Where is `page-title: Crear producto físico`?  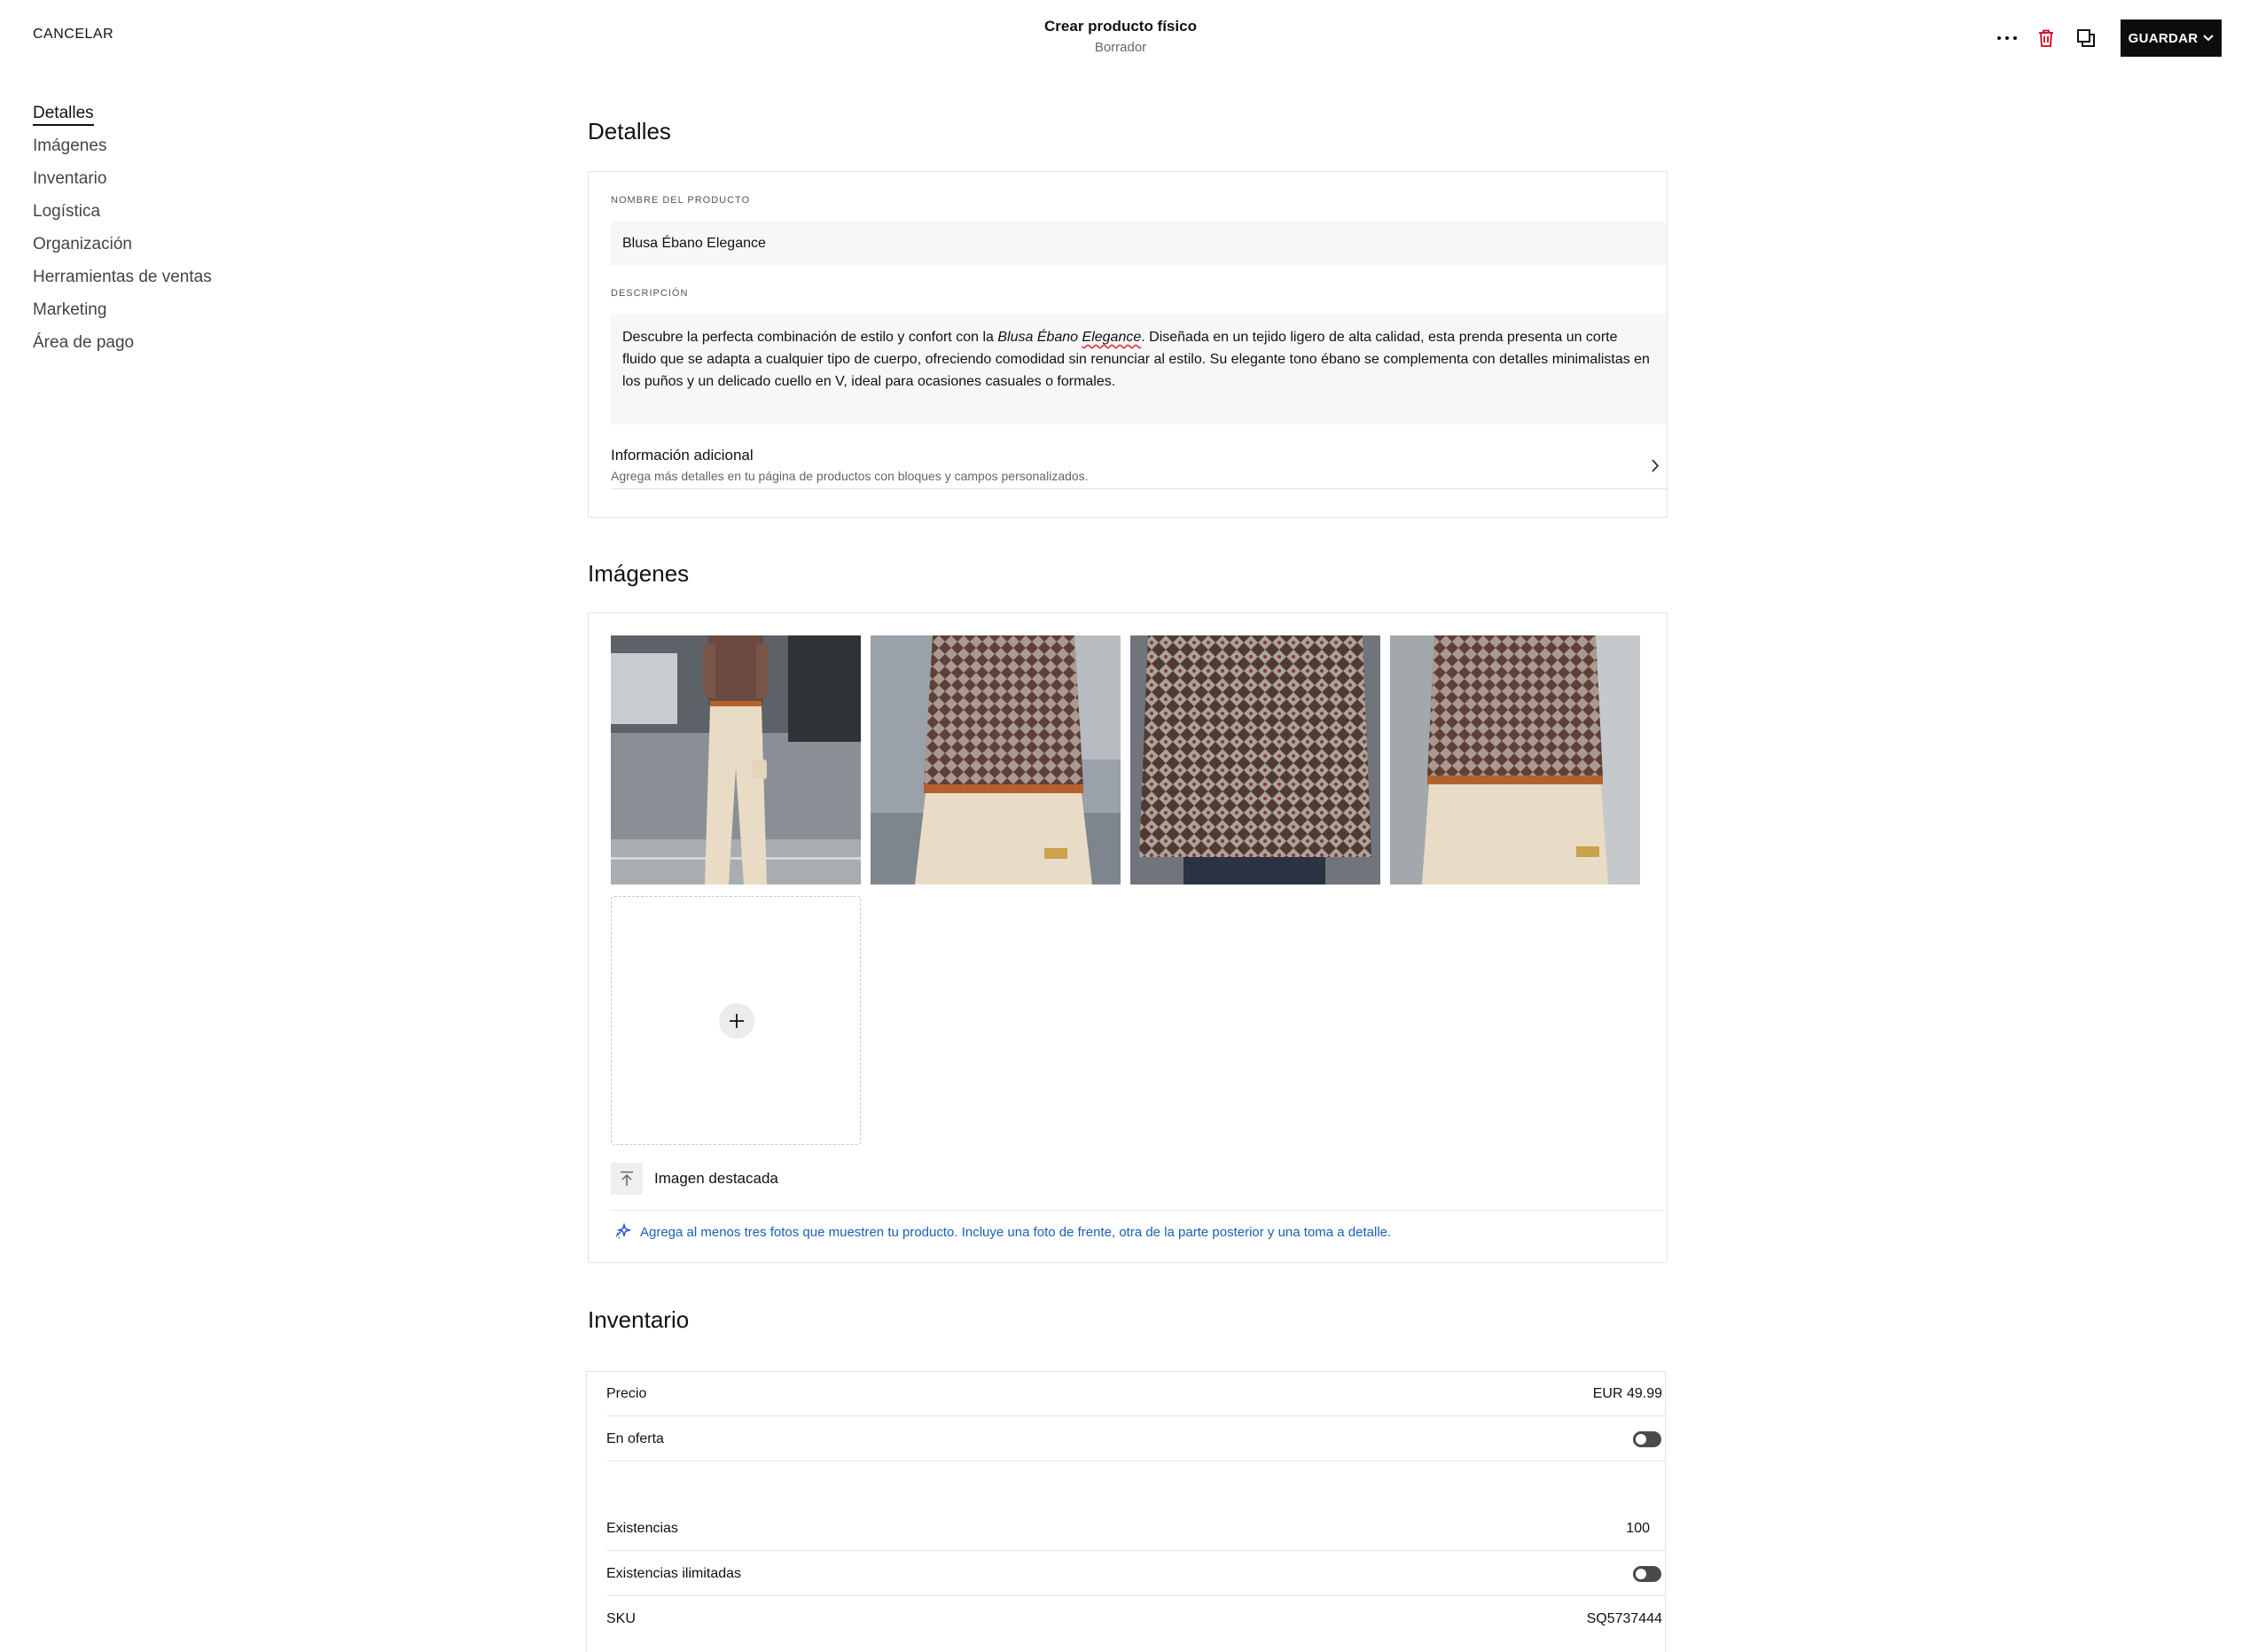
page-title: Crear producto físico is located at coordinates (1120, 26).